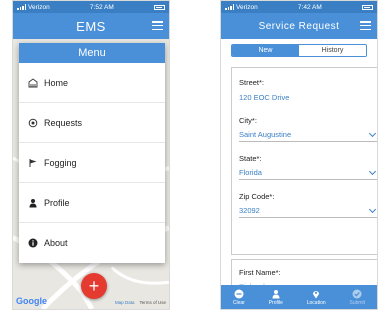 The height and width of the screenshot is (310, 388). Describe the element at coordinates (92, 123) in the screenshot. I see `menu-item-requests: Requests` at that location.